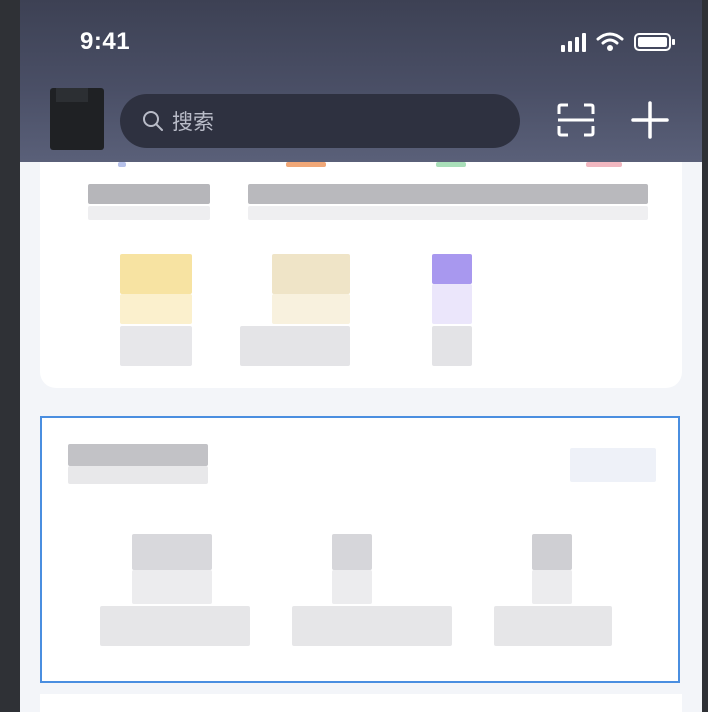 The height and width of the screenshot is (712, 708). I want to click on battery-icon, so click(654, 42).